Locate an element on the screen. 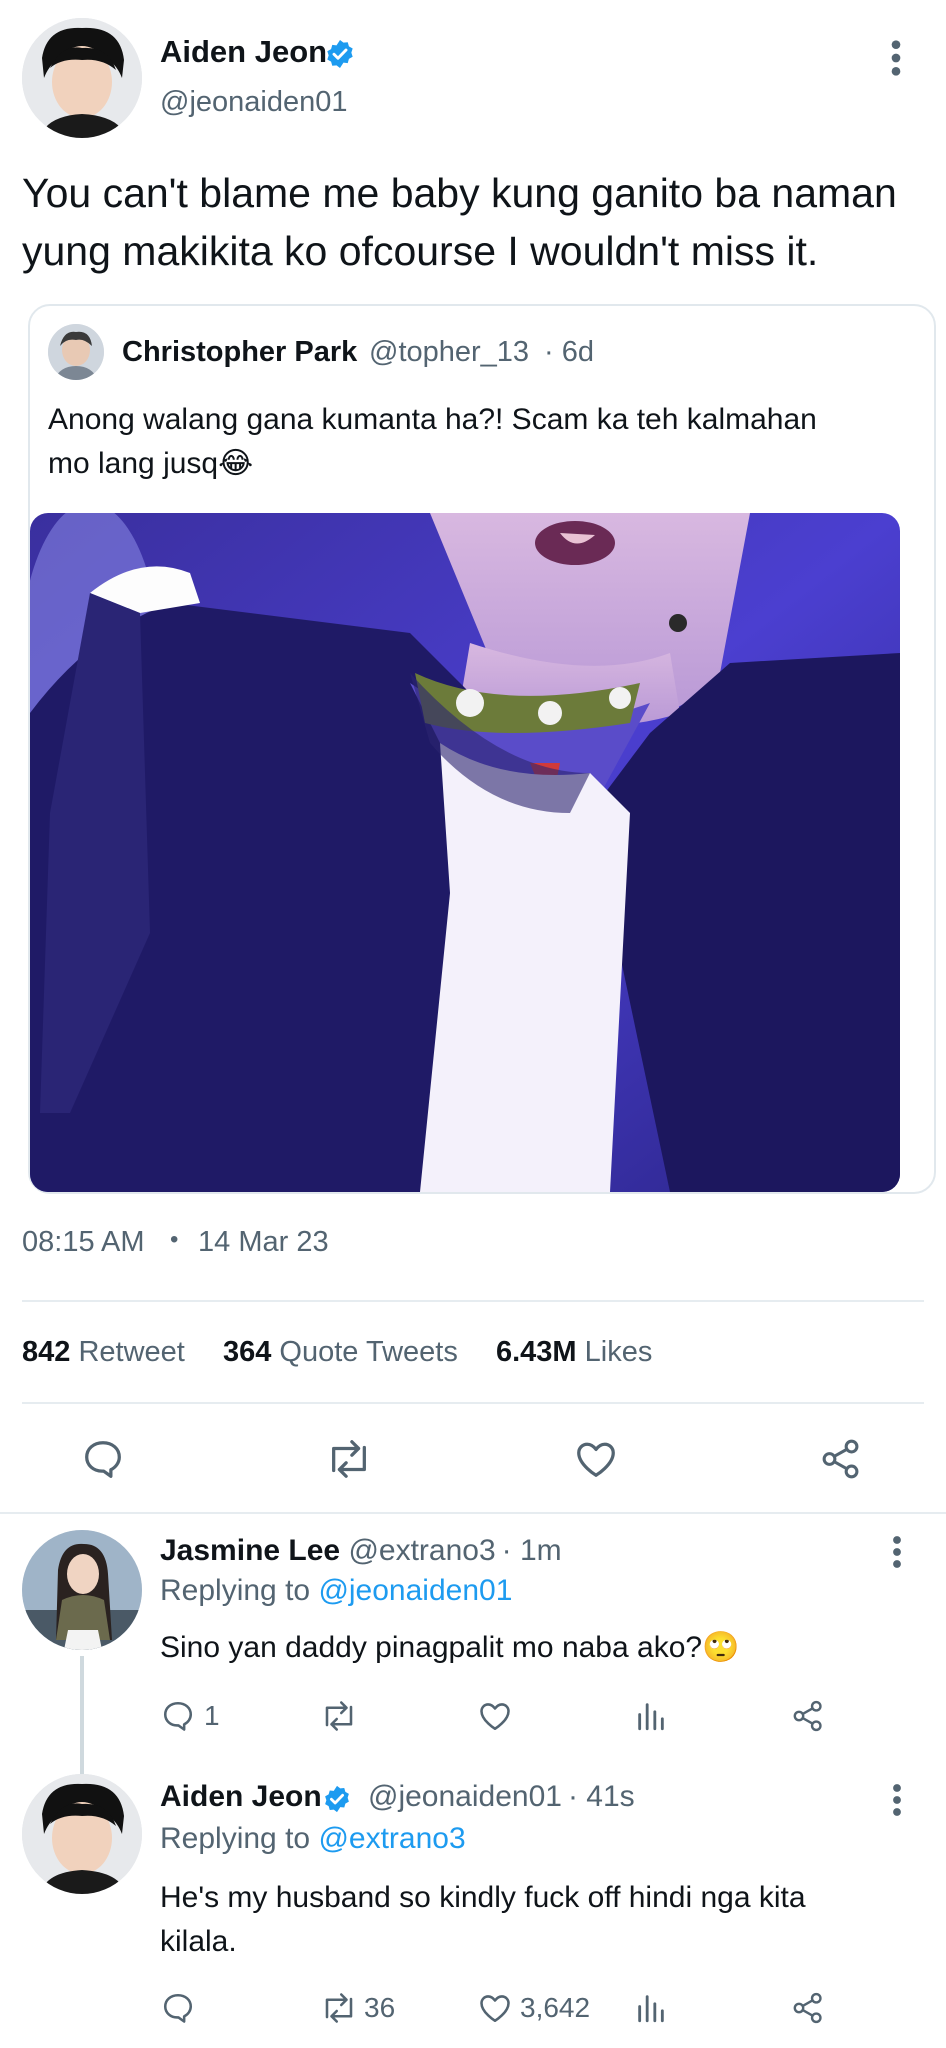 This screenshot has height=2048, width=946. reply-header: Jasmine Lee @extrano3 · 1m is located at coordinates (361, 1551).